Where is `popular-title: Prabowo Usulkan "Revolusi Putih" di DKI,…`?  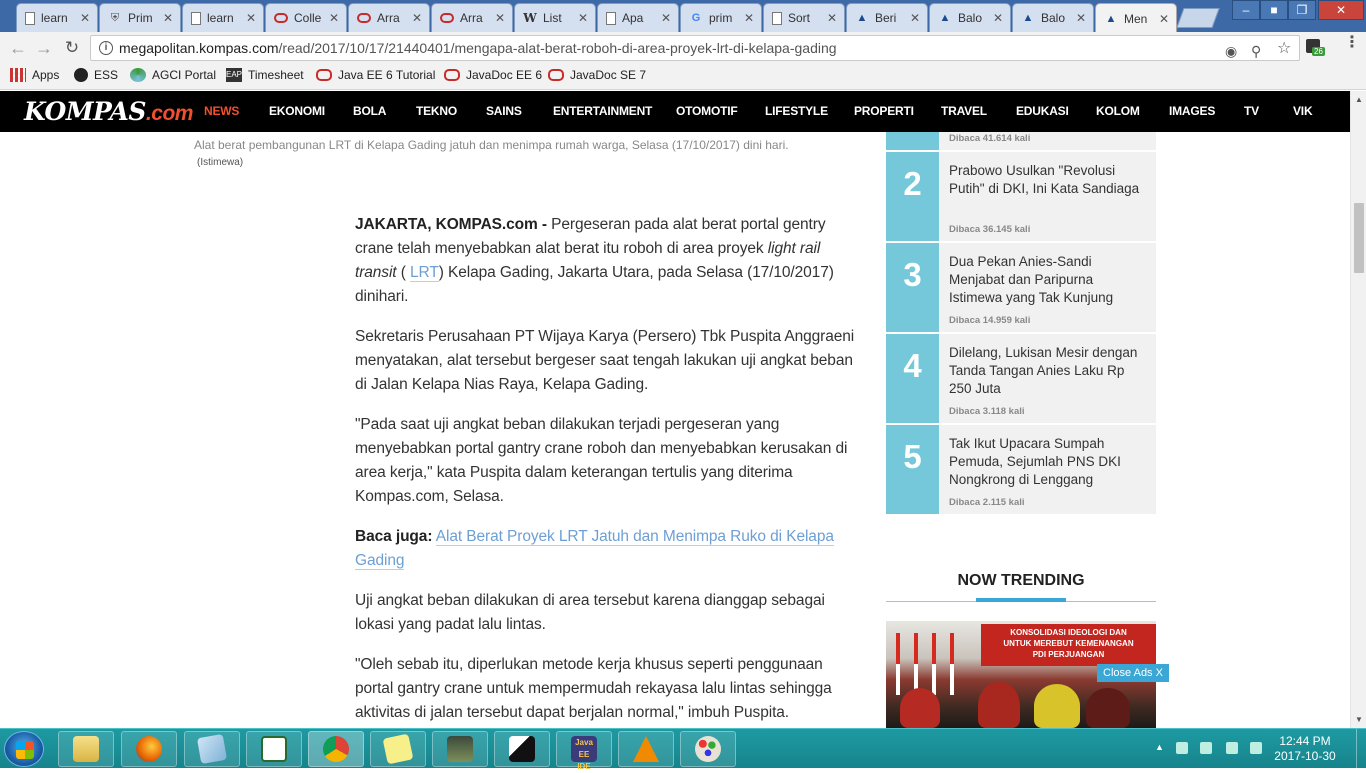 popular-title: Prabowo Usulkan "Revolusi Putih" di DKI,… is located at coordinates (1049, 180).